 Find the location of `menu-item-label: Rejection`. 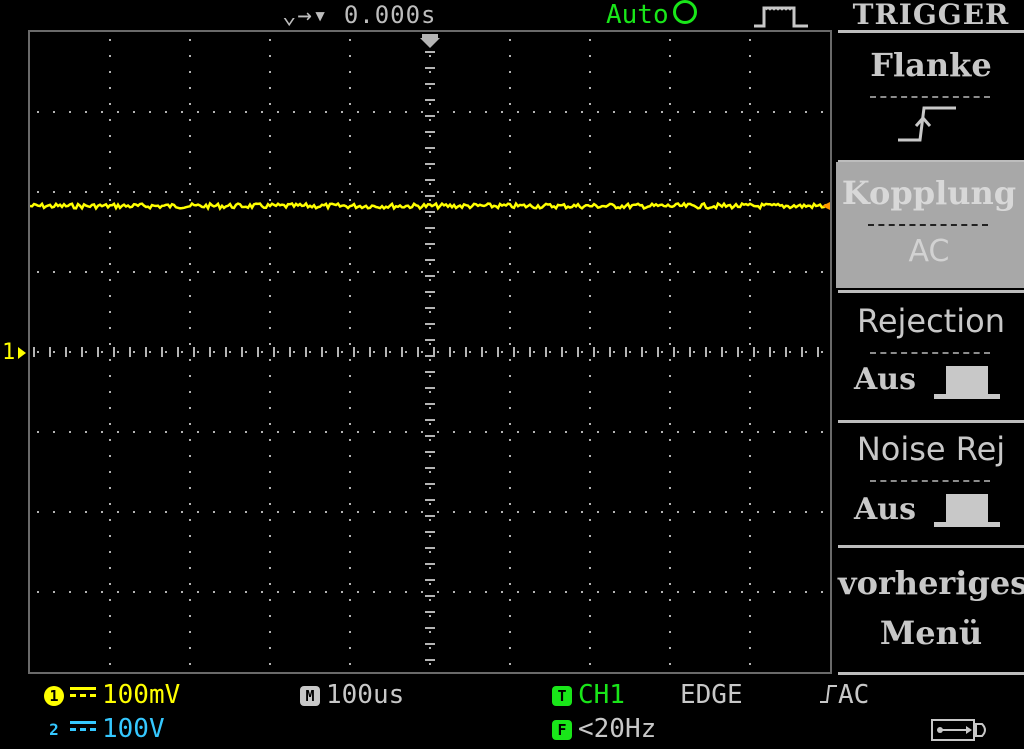

menu-item-label: Rejection is located at coordinates (931, 321).